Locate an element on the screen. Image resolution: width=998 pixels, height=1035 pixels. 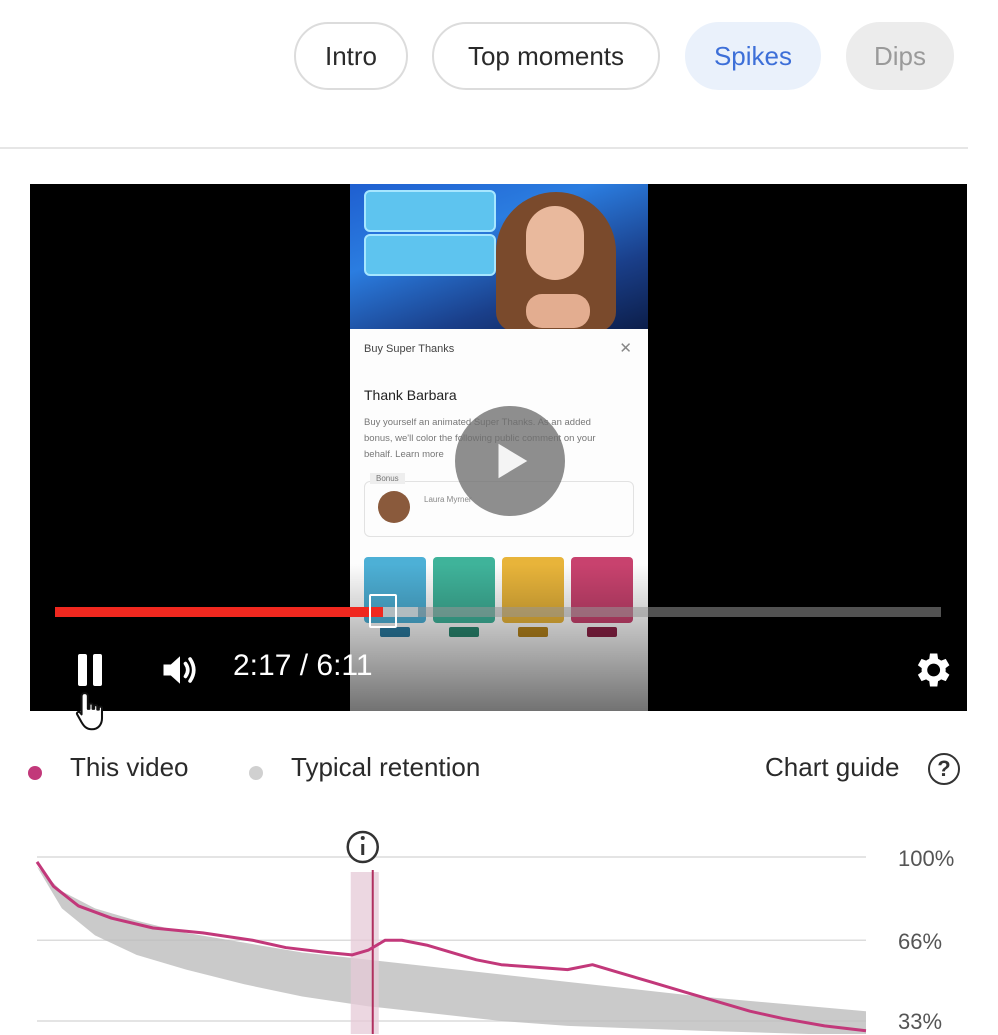
bonus-name: Laura Myrner is located at coordinates (448, 499).